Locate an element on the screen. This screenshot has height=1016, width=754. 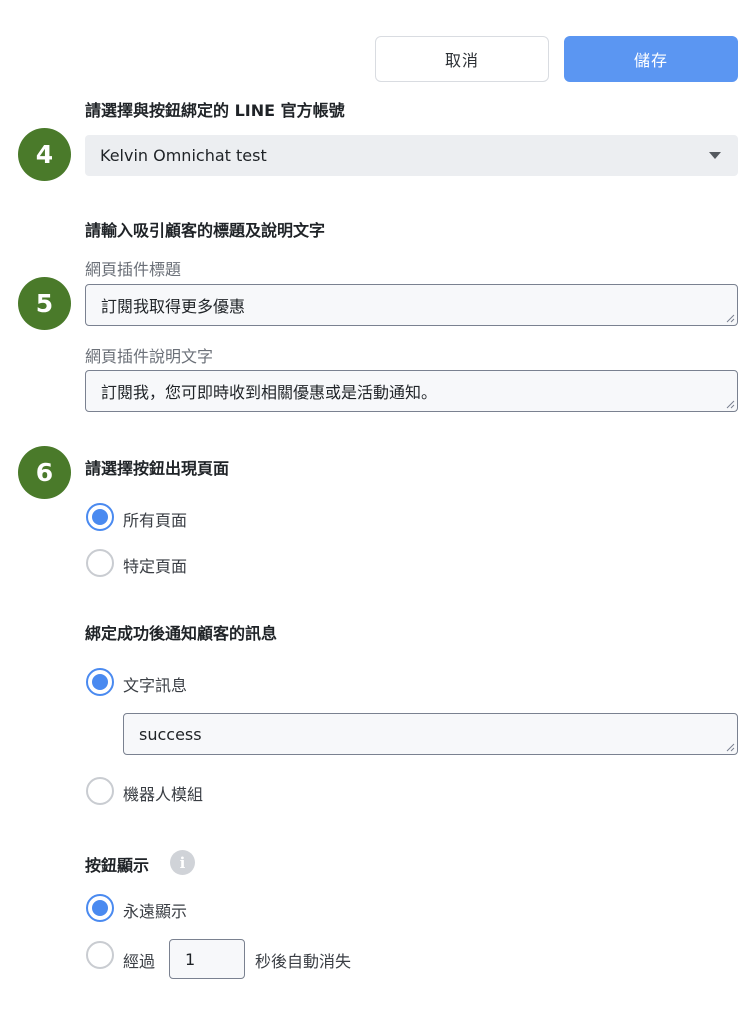
radio-specific-pages-label: 特定頁面 is located at coordinates (155, 565).